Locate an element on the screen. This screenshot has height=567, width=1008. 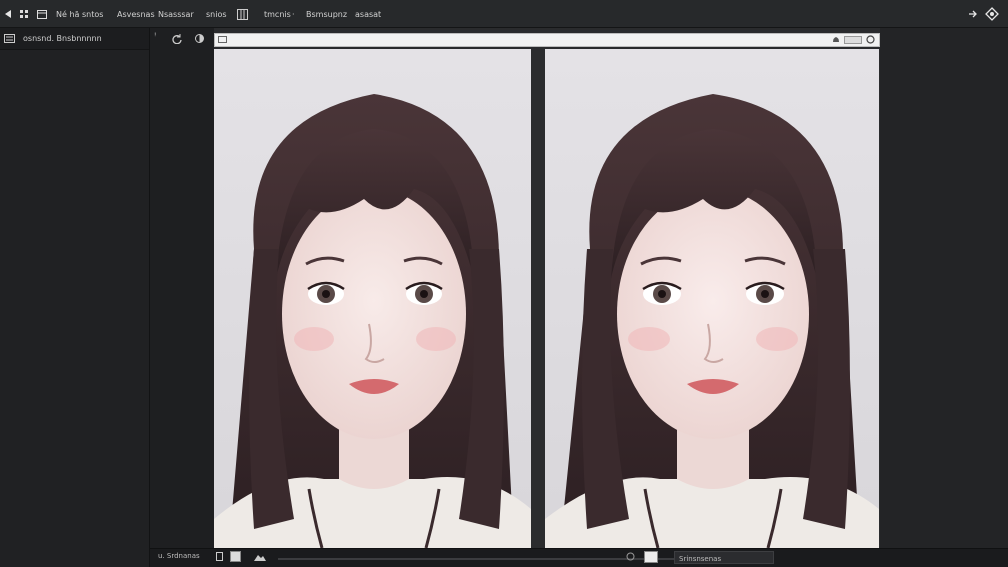
right-panel is located at coordinates (944, 297).